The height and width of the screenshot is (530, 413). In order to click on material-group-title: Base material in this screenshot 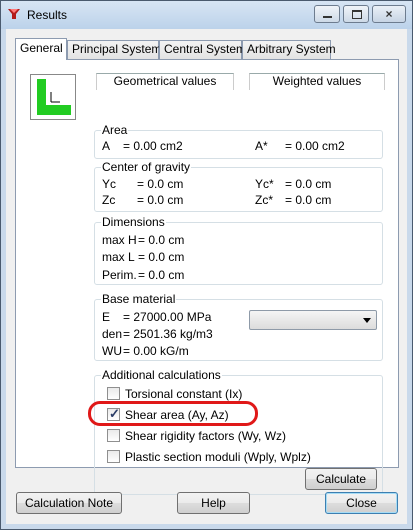, I will do `click(139, 299)`.